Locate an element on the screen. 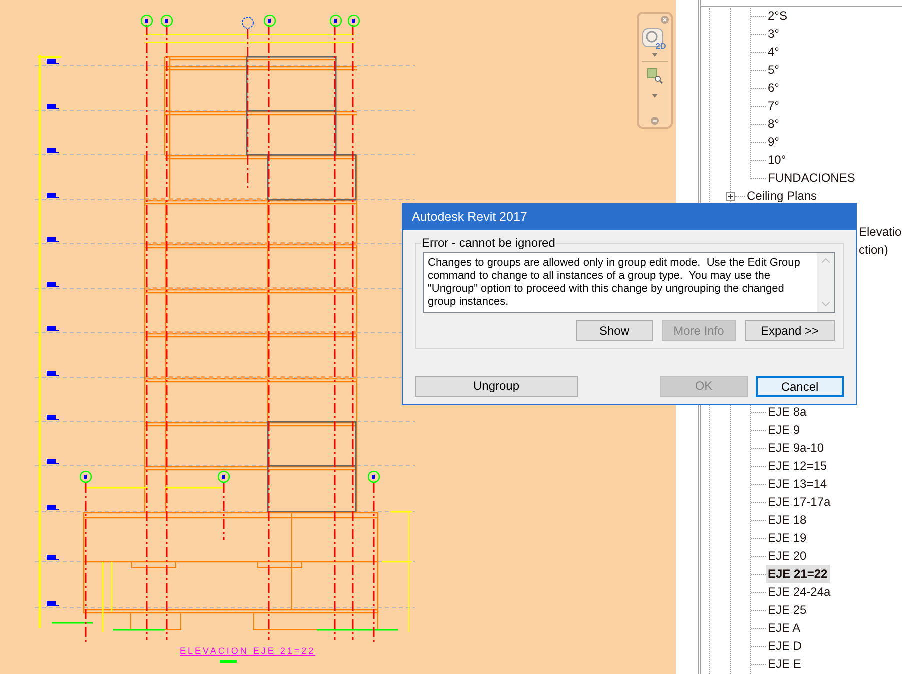 This screenshot has width=902, height=674. group-label: Error - cannot be ignored is located at coordinates (488, 243).